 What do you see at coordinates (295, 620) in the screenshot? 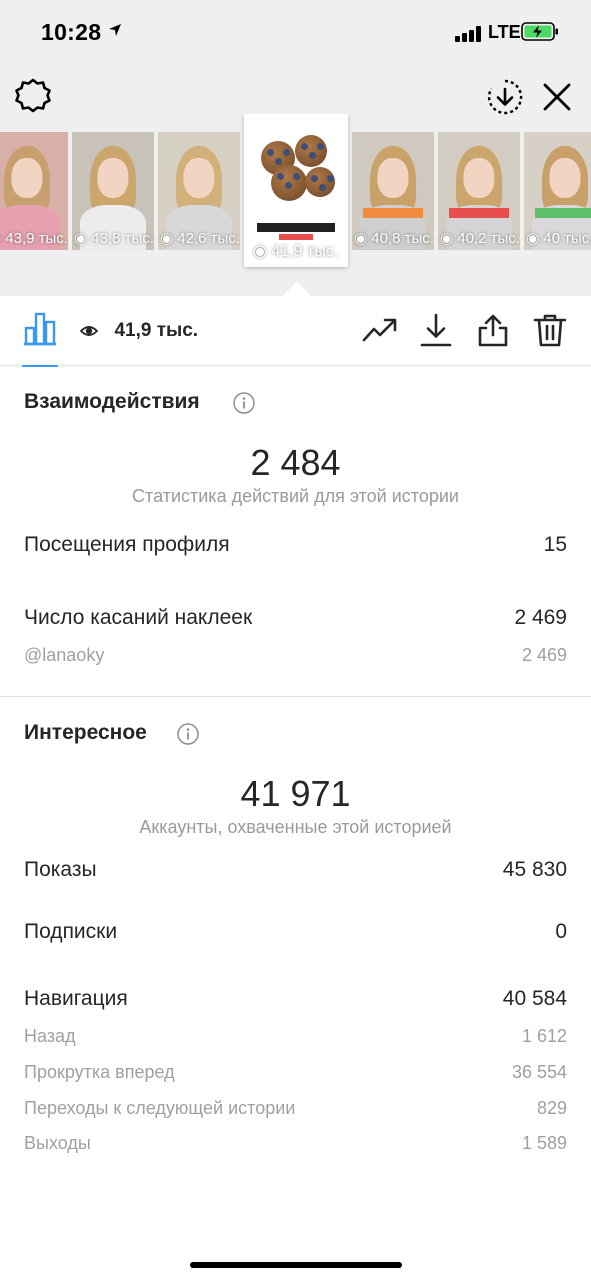
I see `stat-row-sticker-taps: Число касаний наклеек 2 469` at bounding box center [295, 620].